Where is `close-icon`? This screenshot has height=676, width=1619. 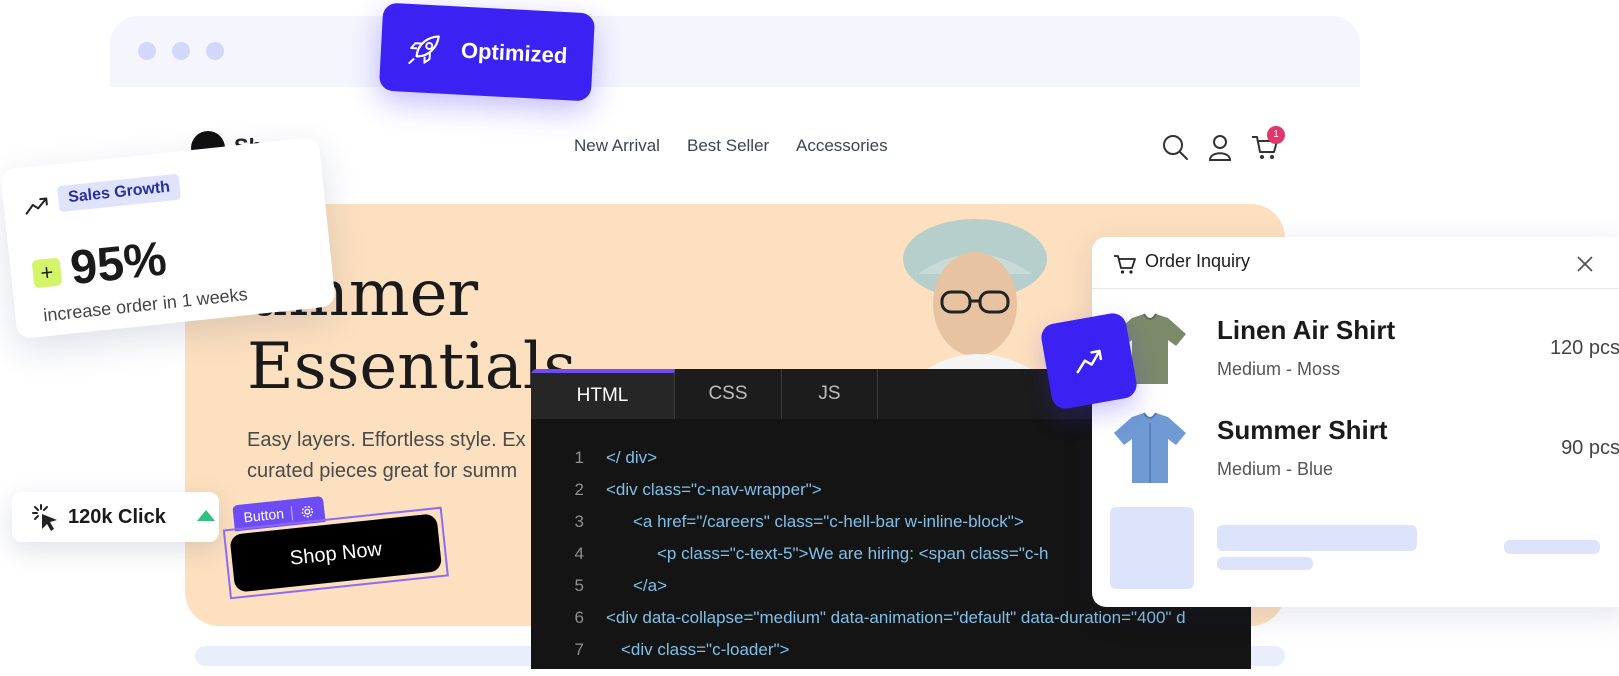 close-icon is located at coordinates (1585, 264).